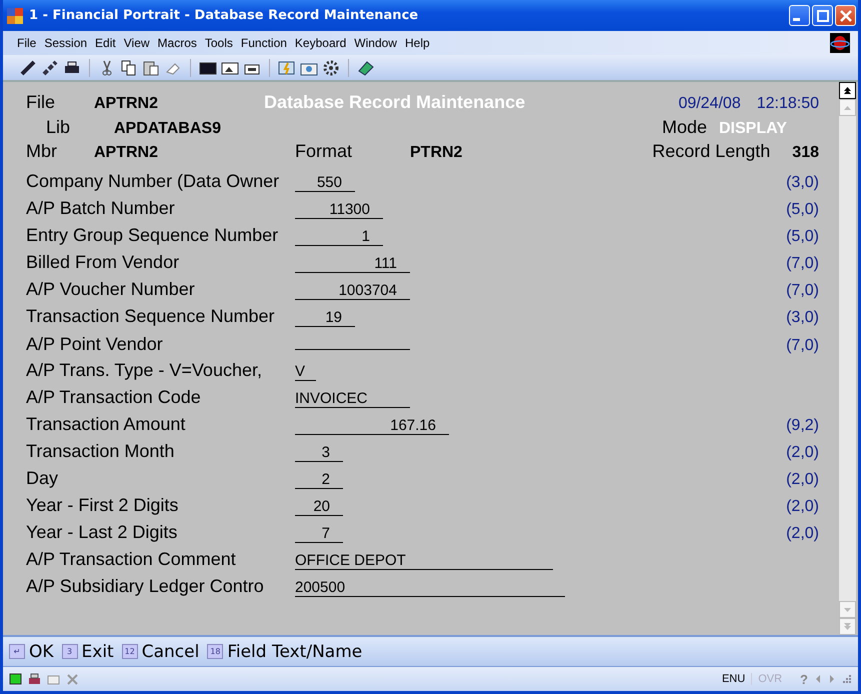 Image resolution: width=861 pixels, height=694 pixels. What do you see at coordinates (417, 43) in the screenshot?
I see `menu-item: Help` at bounding box center [417, 43].